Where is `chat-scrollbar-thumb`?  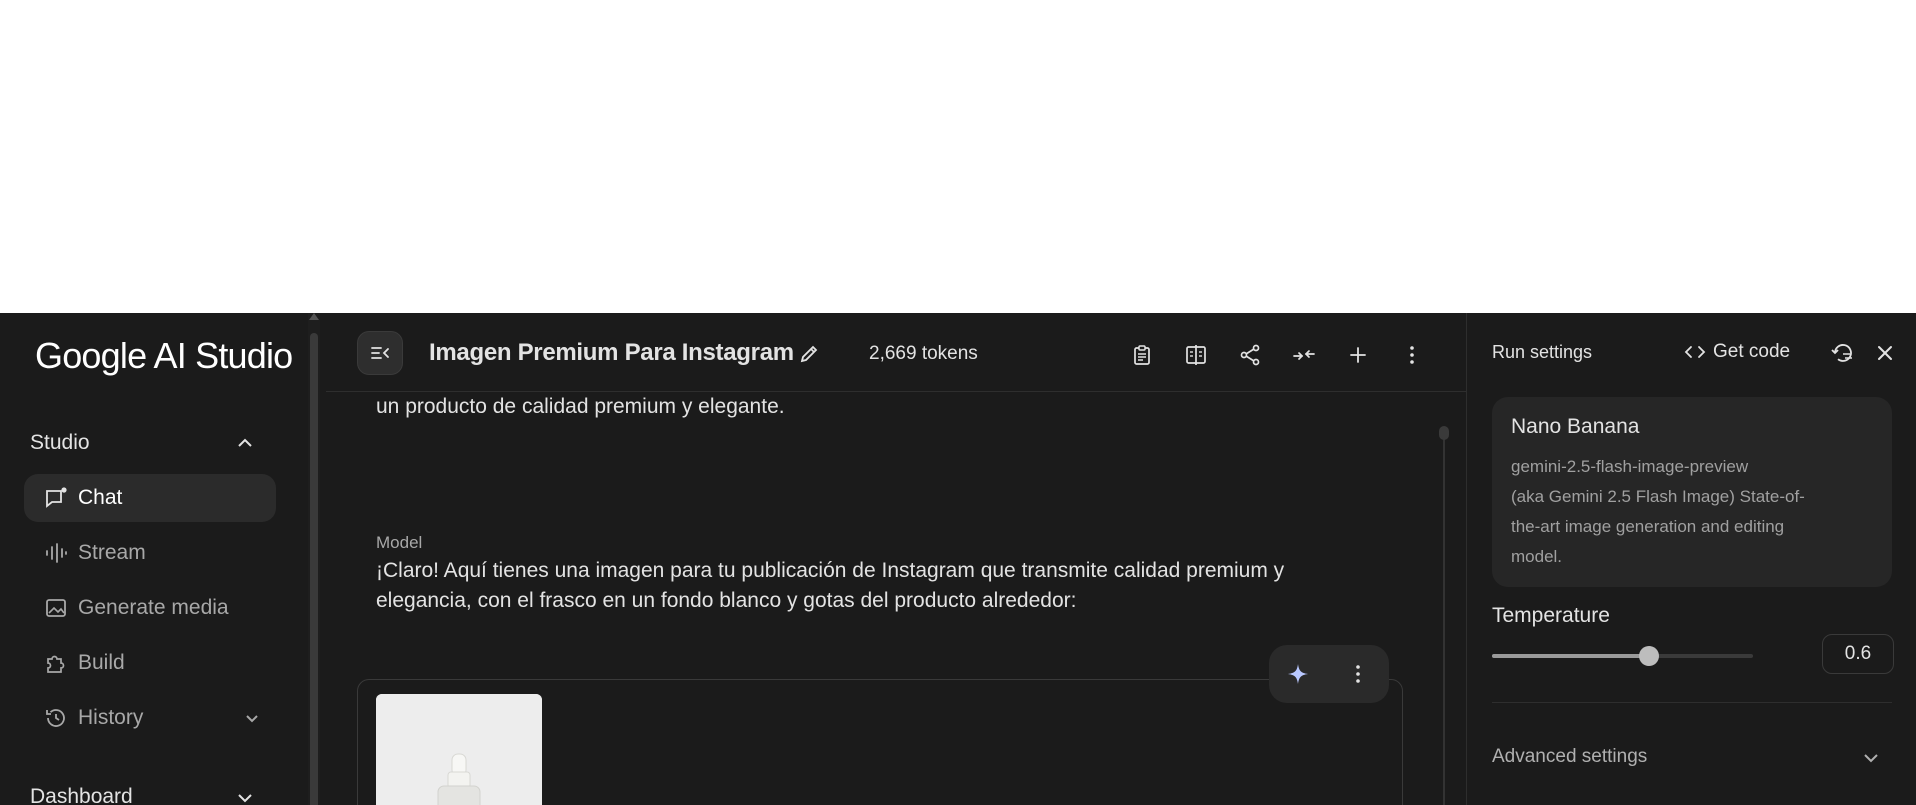
chat-scrollbar-thumb is located at coordinates (1444, 433).